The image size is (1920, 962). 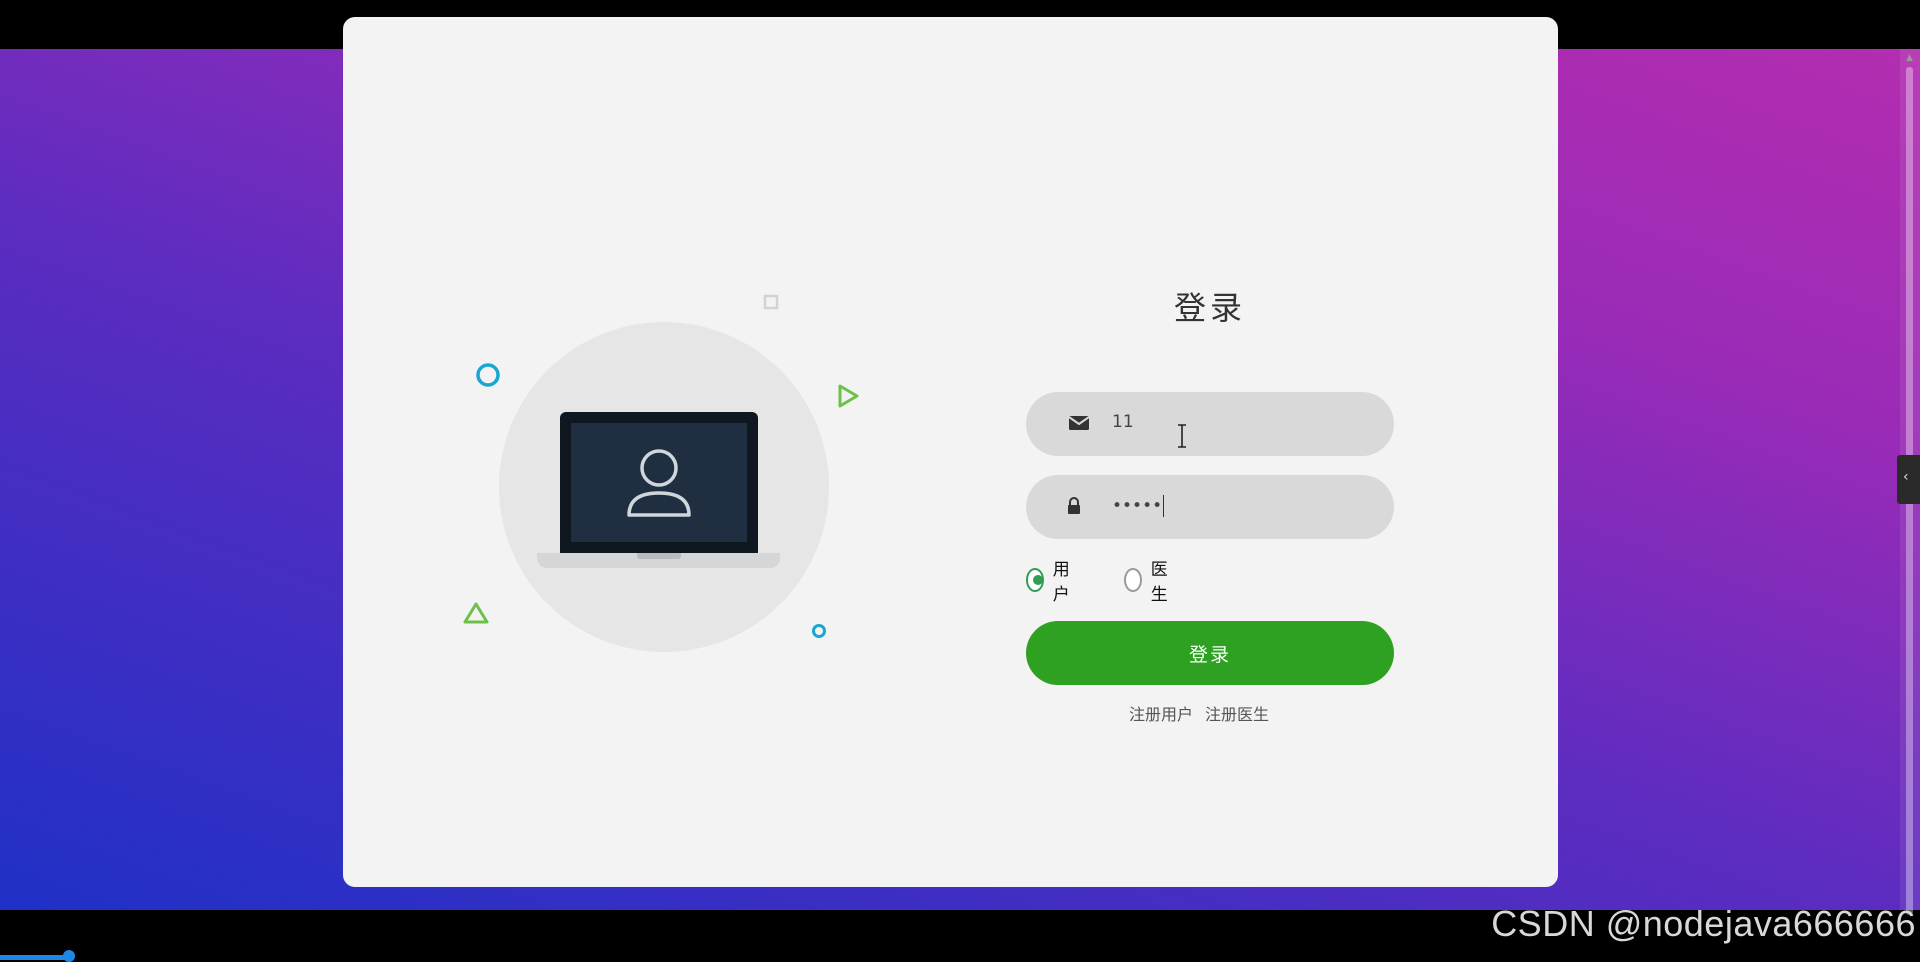 What do you see at coordinates (1123, 422) in the screenshot?
I see `username-value: 11` at bounding box center [1123, 422].